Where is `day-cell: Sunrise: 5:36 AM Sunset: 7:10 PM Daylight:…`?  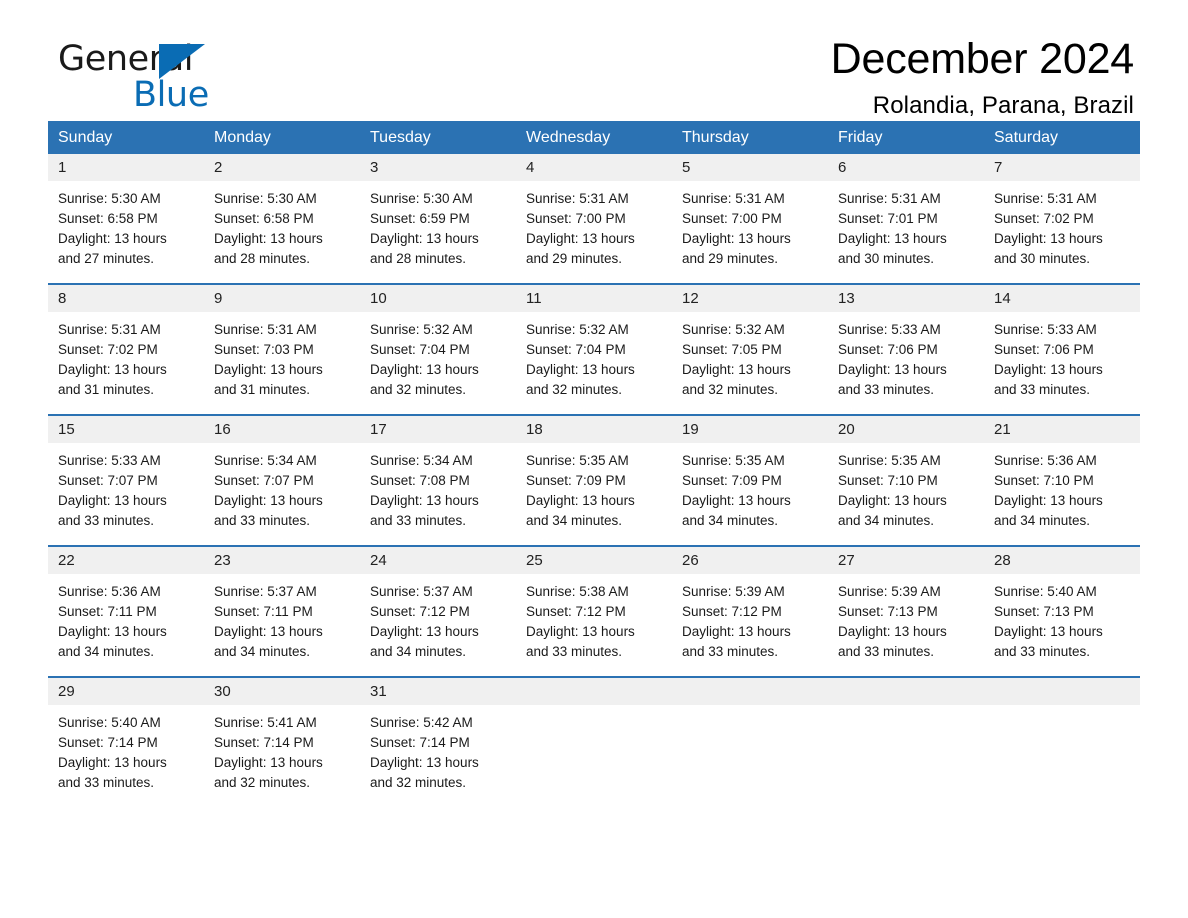
day-cell: Sunrise: 5:36 AM Sunset: 7:10 PM Daylight:… is located at coordinates (1062, 494).